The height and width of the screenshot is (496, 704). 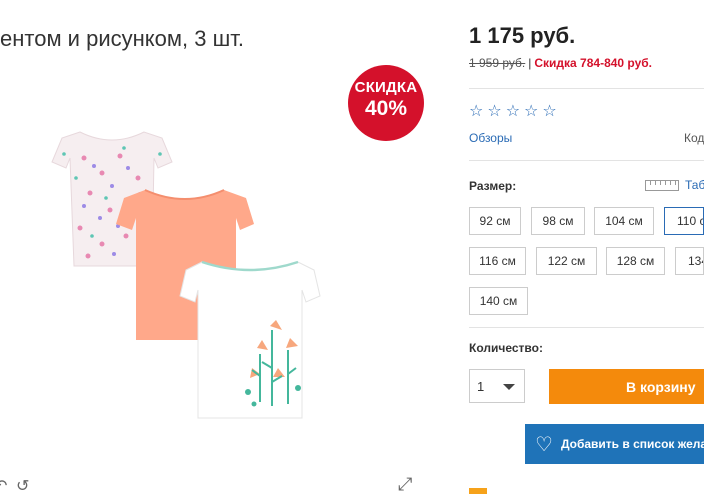 I want to click on quantity-value: 1, so click(x=481, y=386).